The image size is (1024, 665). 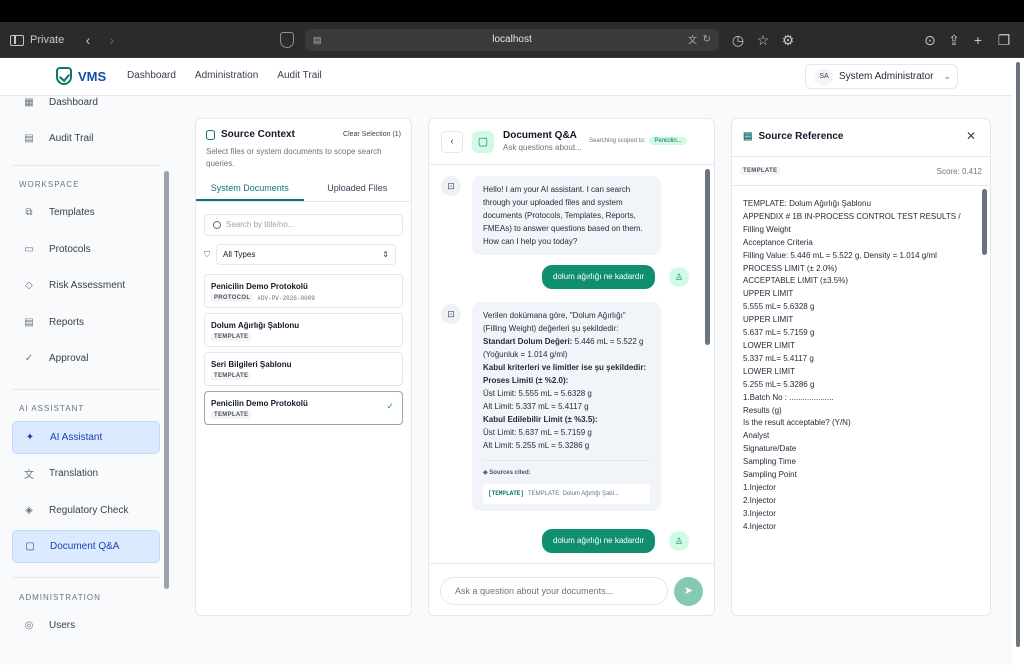 I want to click on sidebar-item-document-qa: ▢ Document Q&A, so click(x=86, y=546).